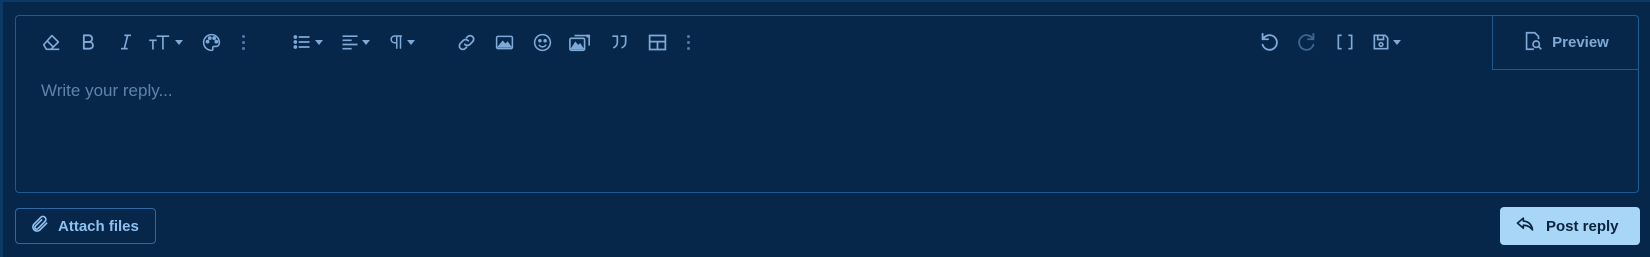 This screenshot has width=1650, height=257. Describe the element at coordinates (160, 42) in the screenshot. I see `text-size-icon` at that location.